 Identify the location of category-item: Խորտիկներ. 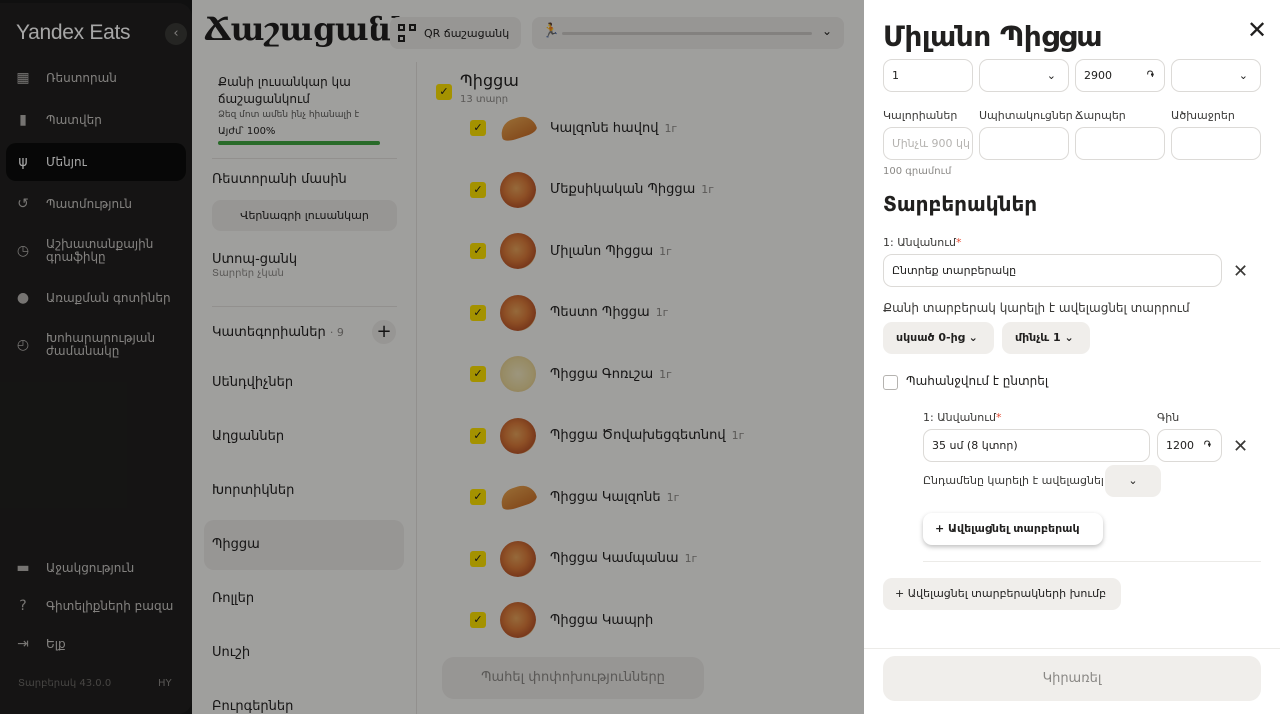
(304, 491).